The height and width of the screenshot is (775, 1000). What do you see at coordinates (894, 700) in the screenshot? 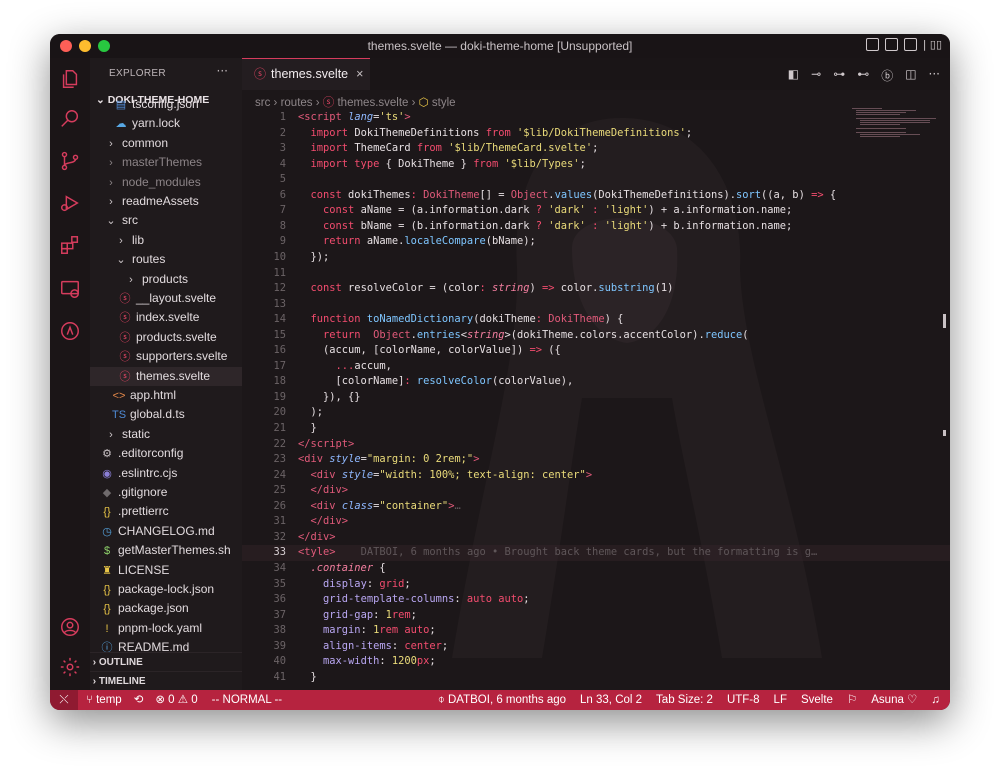
I see `theme-indicator: Asuna ♡` at bounding box center [894, 700].